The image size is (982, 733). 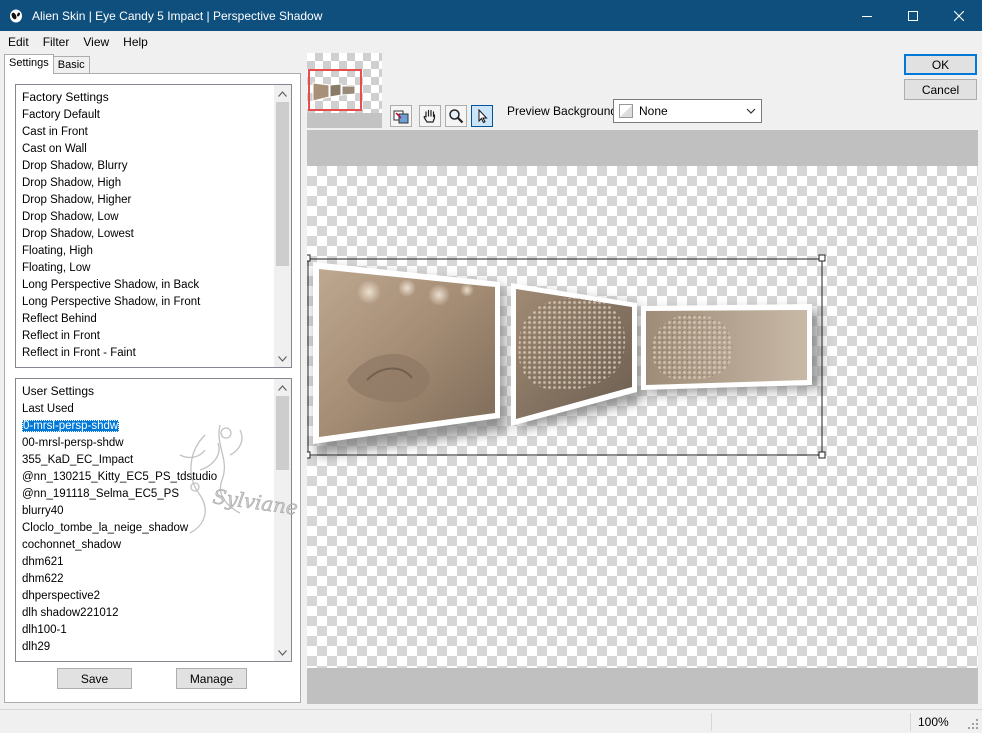 What do you see at coordinates (153, 234) in the screenshot?
I see `factory-preset-item: Drop Shadow, Lowest` at bounding box center [153, 234].